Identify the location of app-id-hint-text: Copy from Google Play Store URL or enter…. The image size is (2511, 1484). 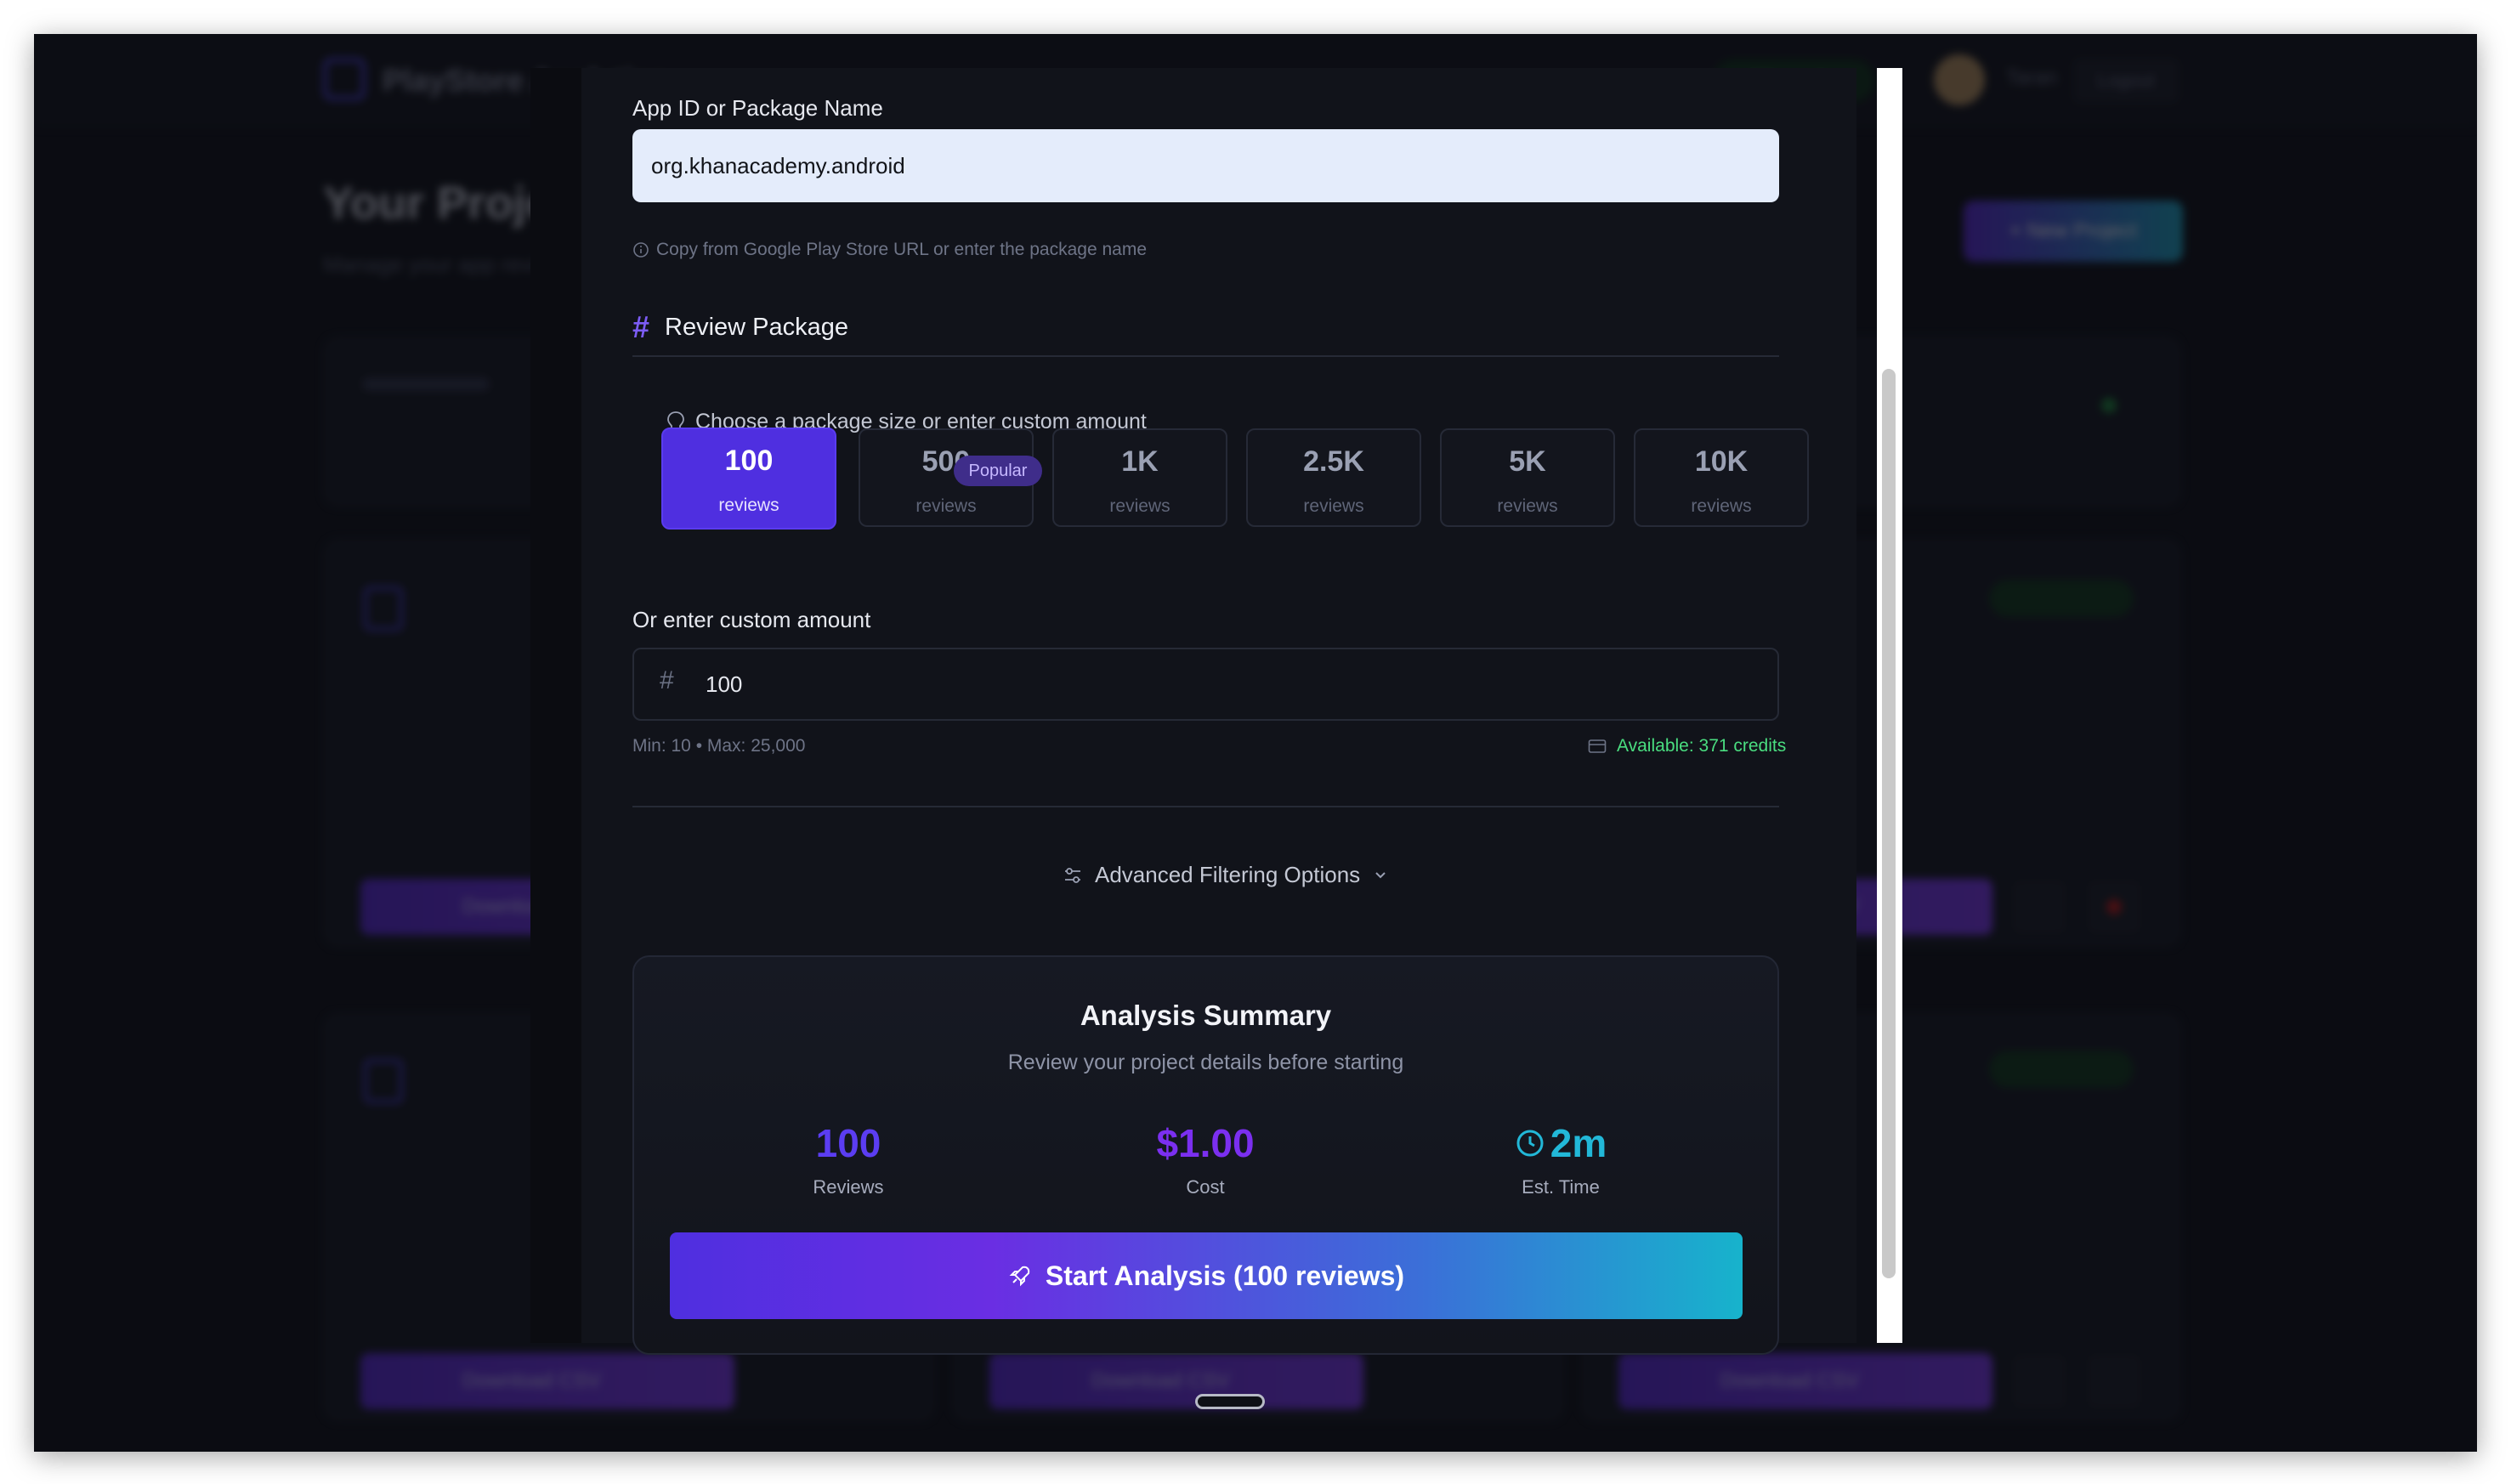
(902, 249).